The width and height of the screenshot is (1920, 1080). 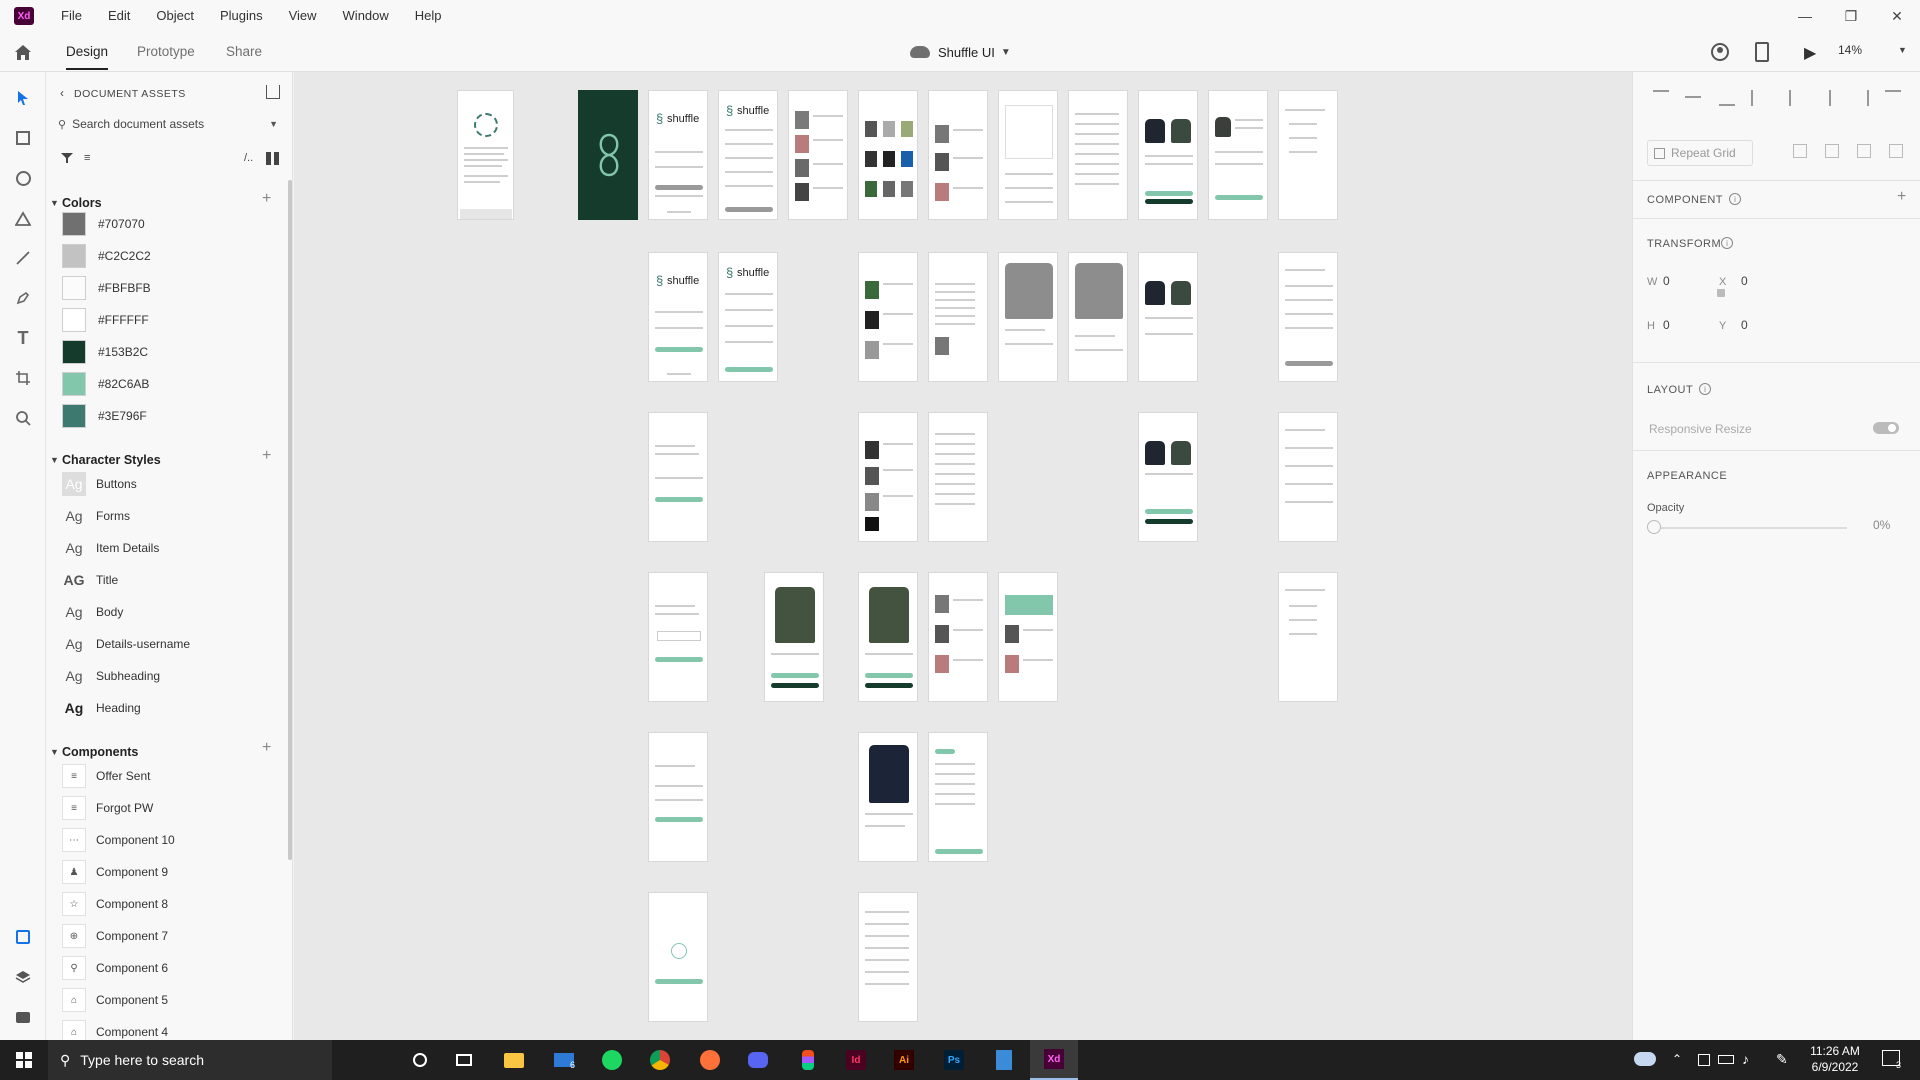 What do you see at coordinates (1782, 1059) in the screenshot?
I see `pen-workspace-icon: ✎` at bounding box center [1782, 1059].